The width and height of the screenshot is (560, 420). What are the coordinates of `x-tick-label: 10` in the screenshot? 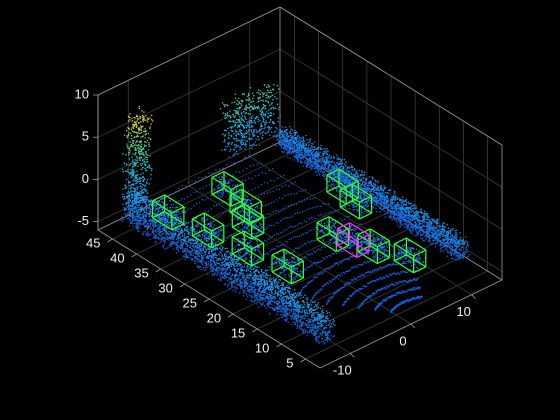 It's located at (463, 311).